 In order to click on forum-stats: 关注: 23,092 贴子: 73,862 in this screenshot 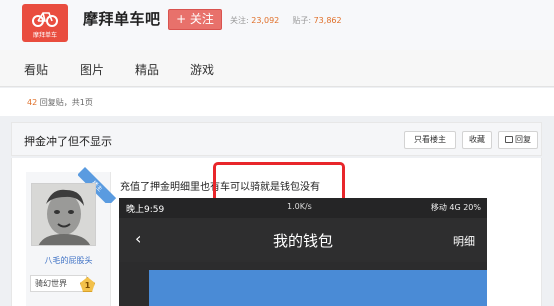, I will do `click(286, 20)`.